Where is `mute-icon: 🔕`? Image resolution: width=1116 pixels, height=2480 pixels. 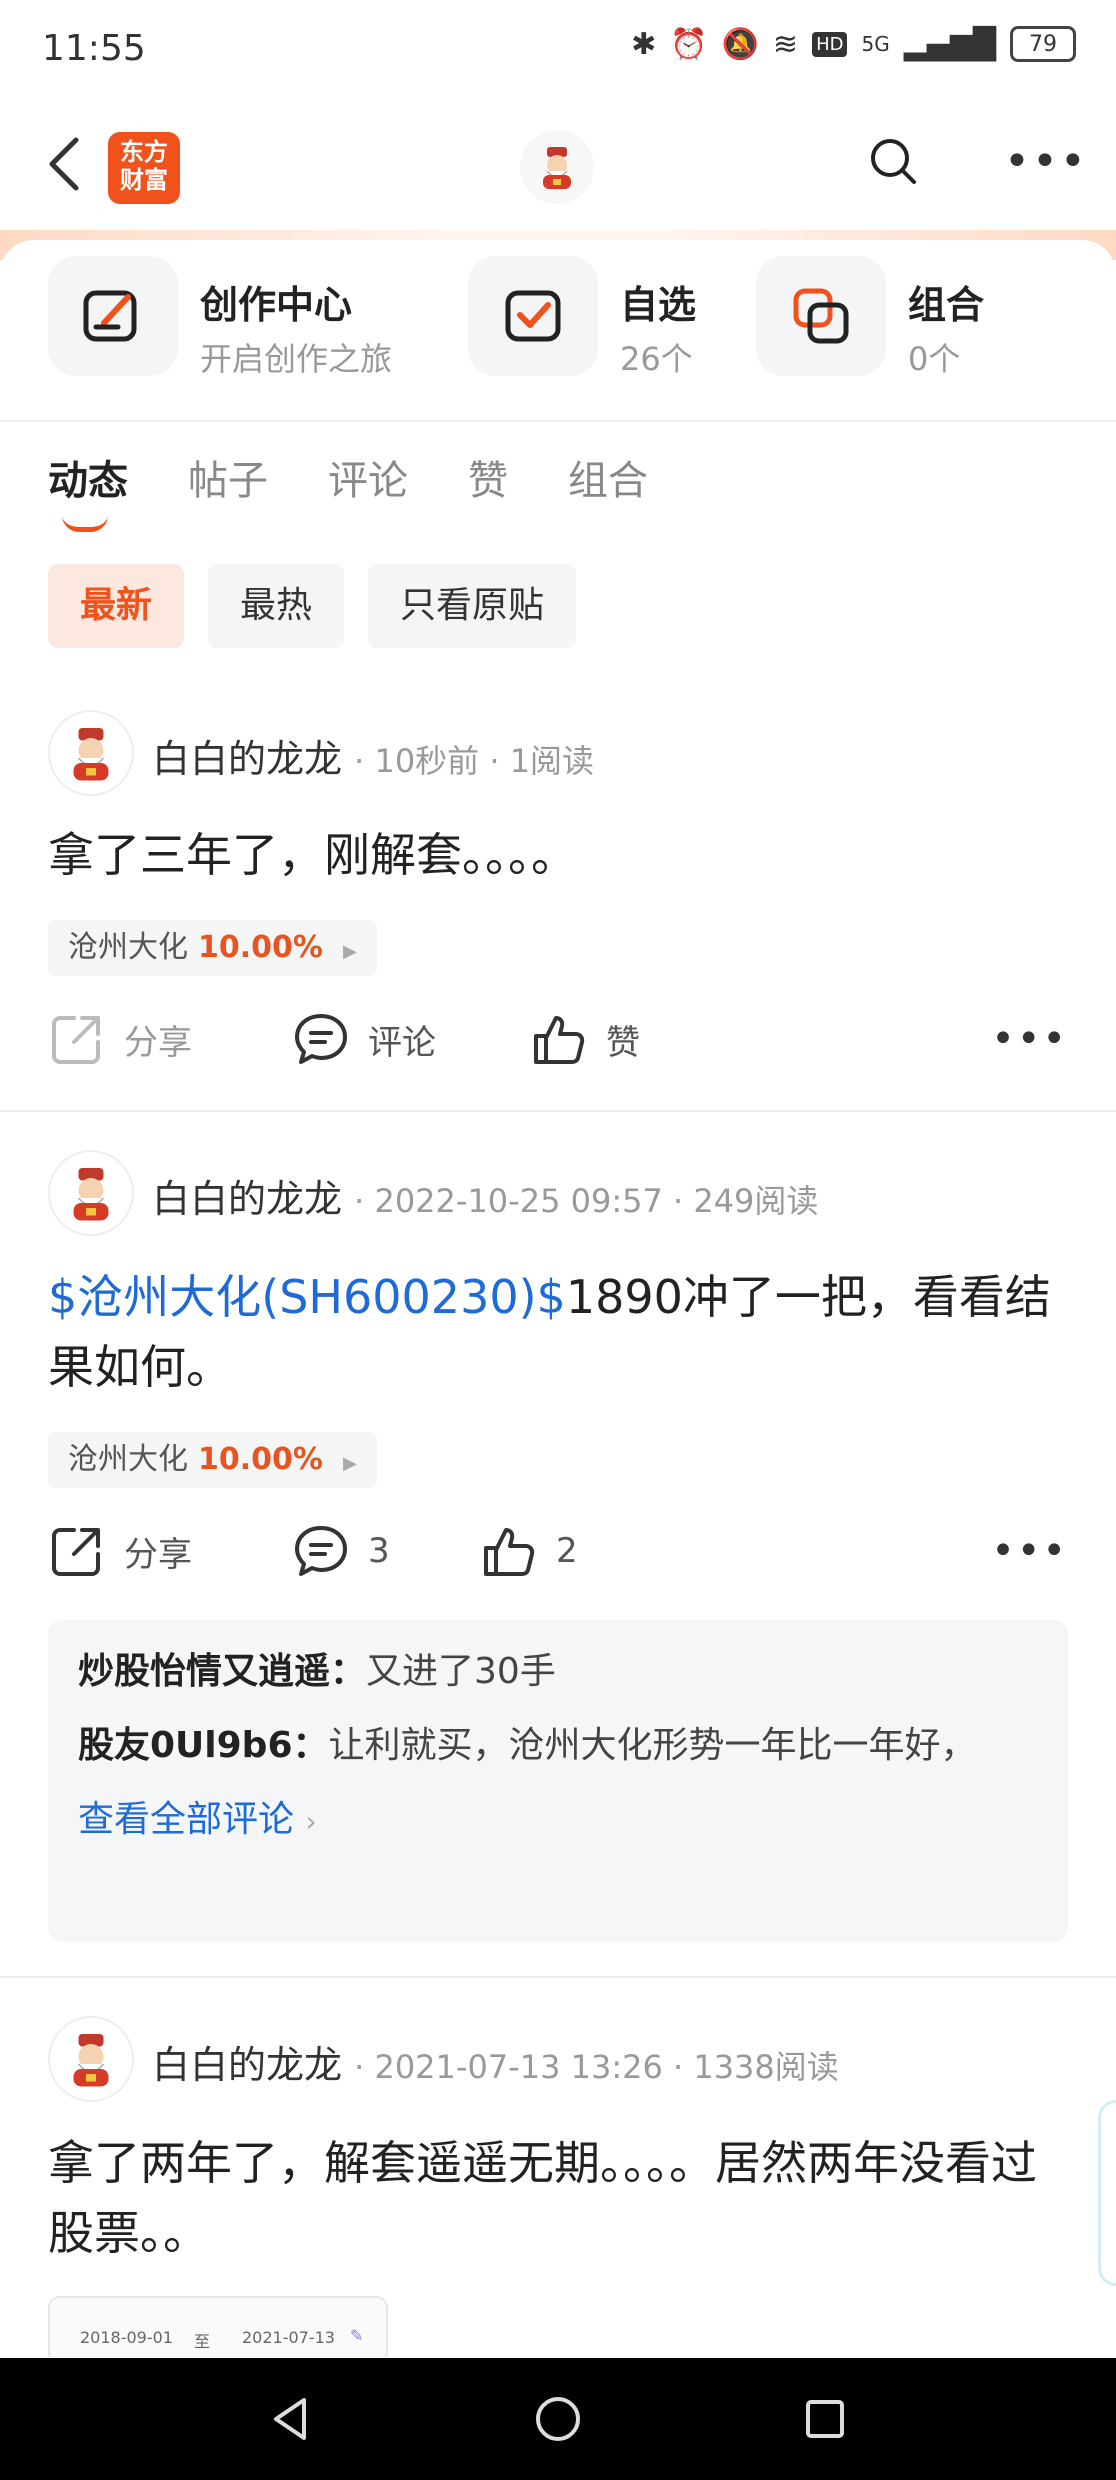
mute-icon: 🔕 is located at coordinates (740, 44).